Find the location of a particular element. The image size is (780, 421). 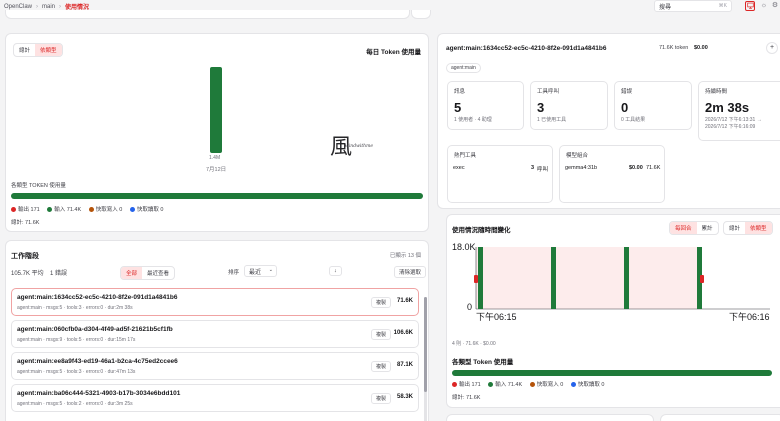

seg-per-turn: 每回合 is located at coordinates (683, 228).